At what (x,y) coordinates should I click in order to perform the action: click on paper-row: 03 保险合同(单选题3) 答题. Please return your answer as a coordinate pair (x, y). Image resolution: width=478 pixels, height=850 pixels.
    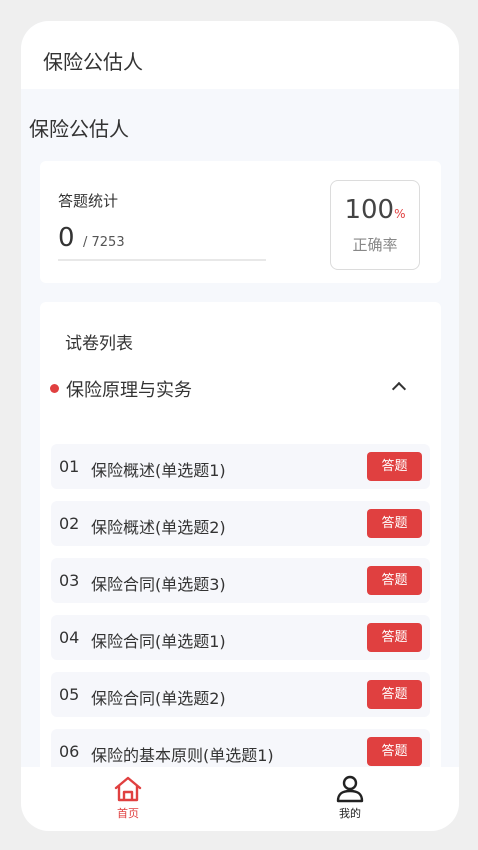
    Looking at the image, I should click on (240, 580).